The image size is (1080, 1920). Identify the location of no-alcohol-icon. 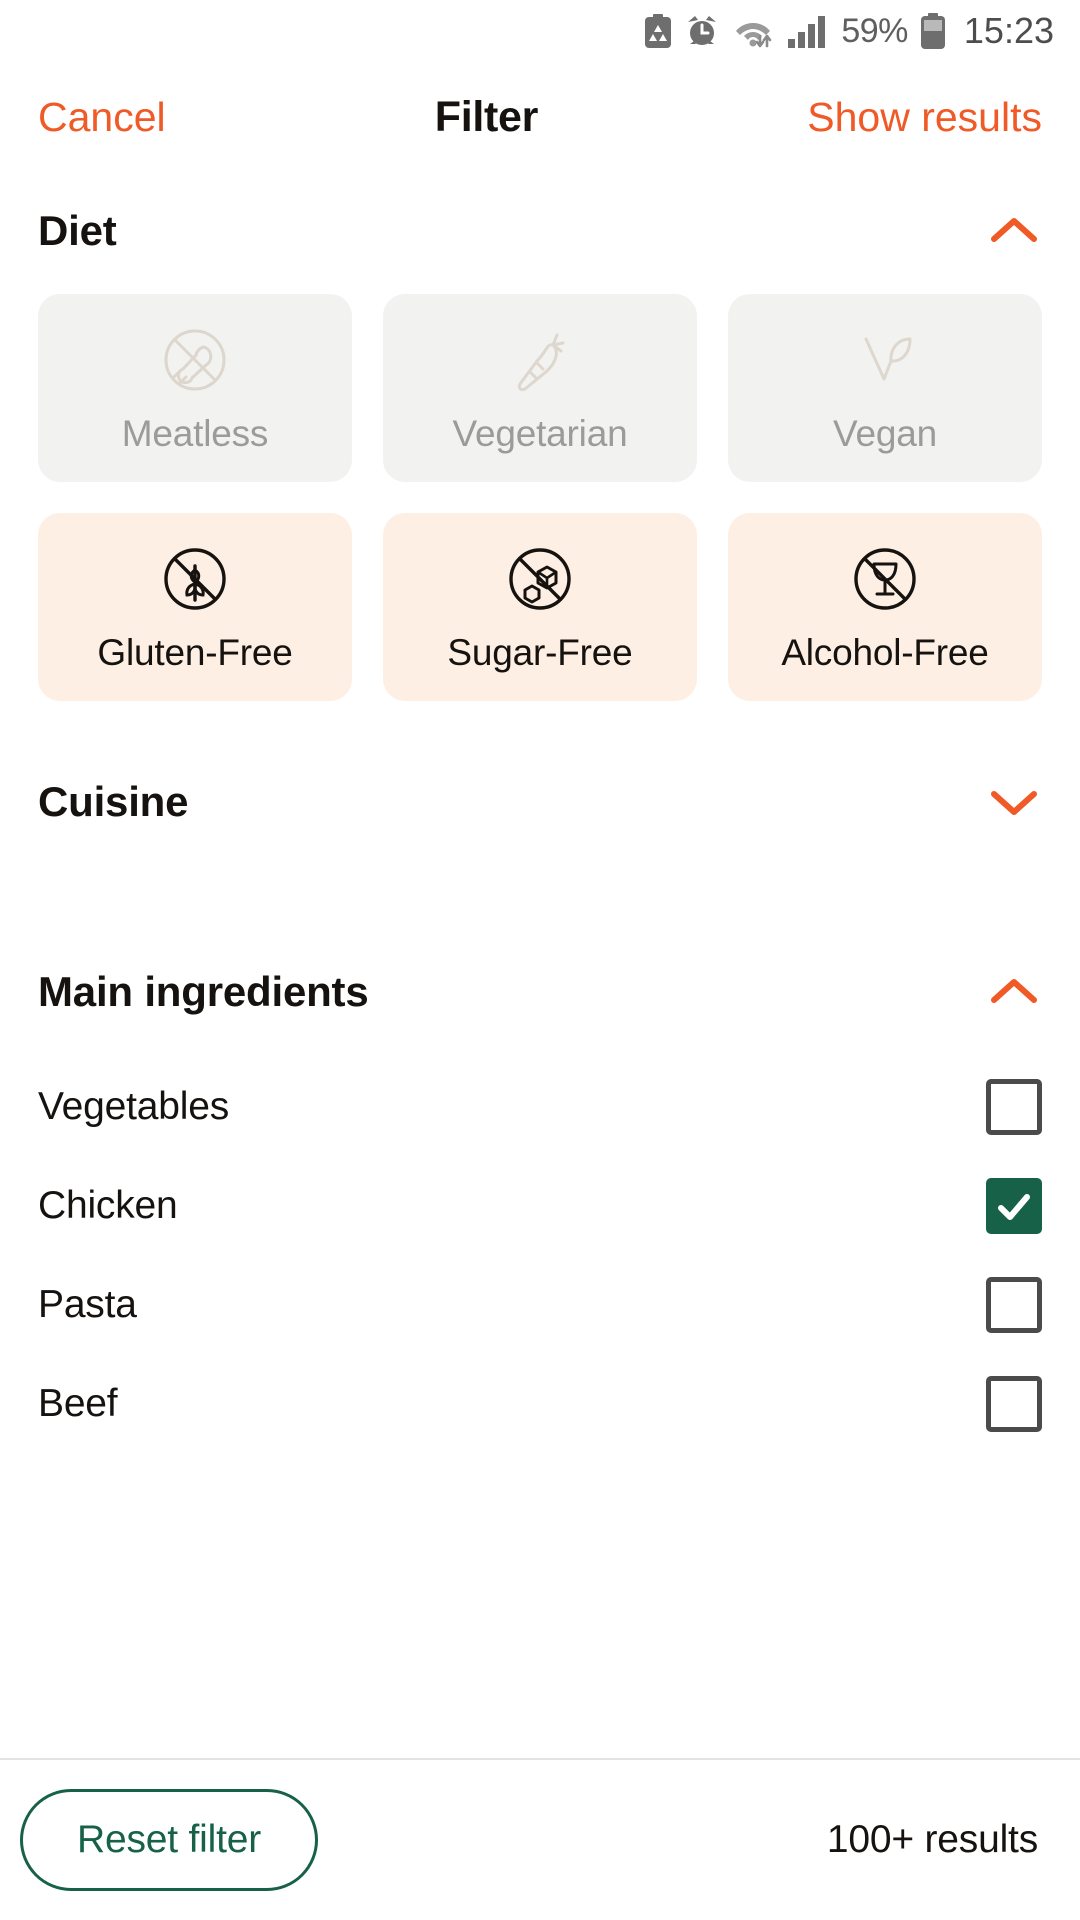
(885, 579).